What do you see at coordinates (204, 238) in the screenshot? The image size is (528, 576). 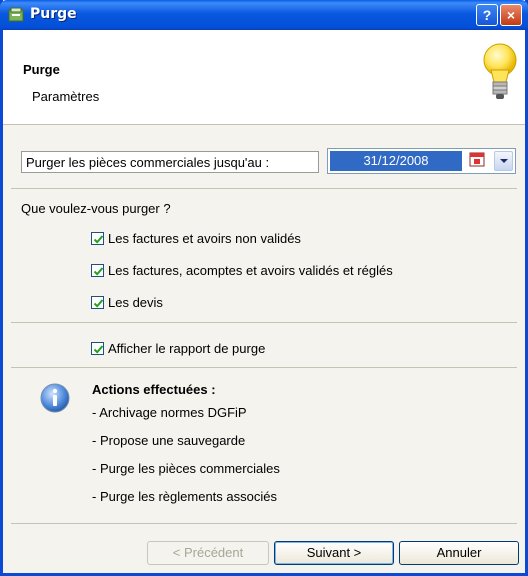 I see `option-label: Les factures et avoirs non validés` at bounding box center [204, 238].